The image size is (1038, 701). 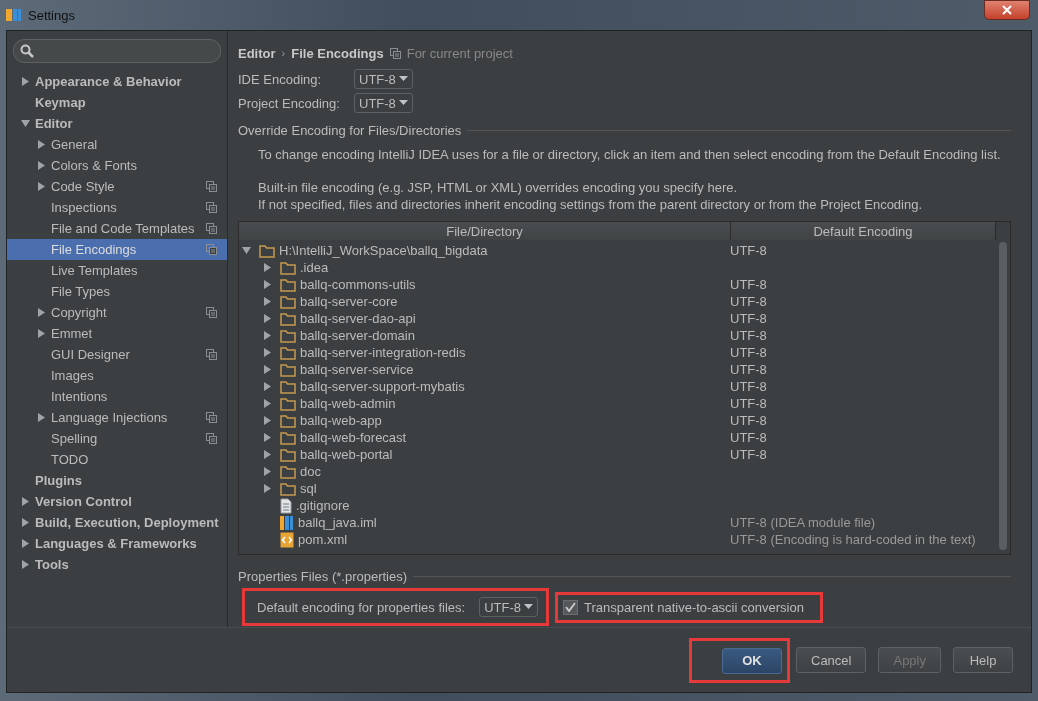 What do you see at coordinates (346, 454) in the screenshot?
I see `file-name: ballq-web-portal` at bounding box center [346, 454].